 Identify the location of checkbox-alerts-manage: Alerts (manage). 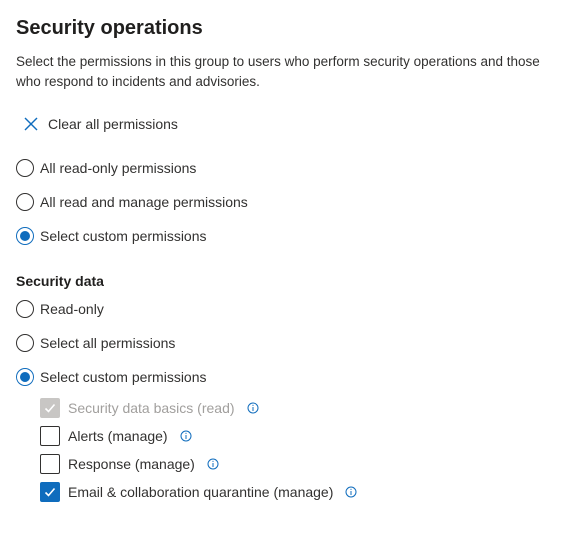
(116, 436).